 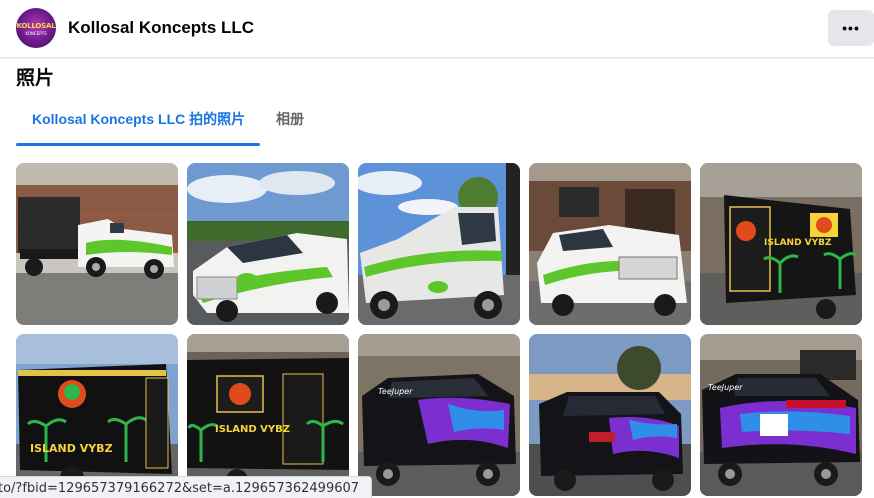 I want to click on avatar-logo-subtext: KONCEPTS, so click(x=36, y=33).